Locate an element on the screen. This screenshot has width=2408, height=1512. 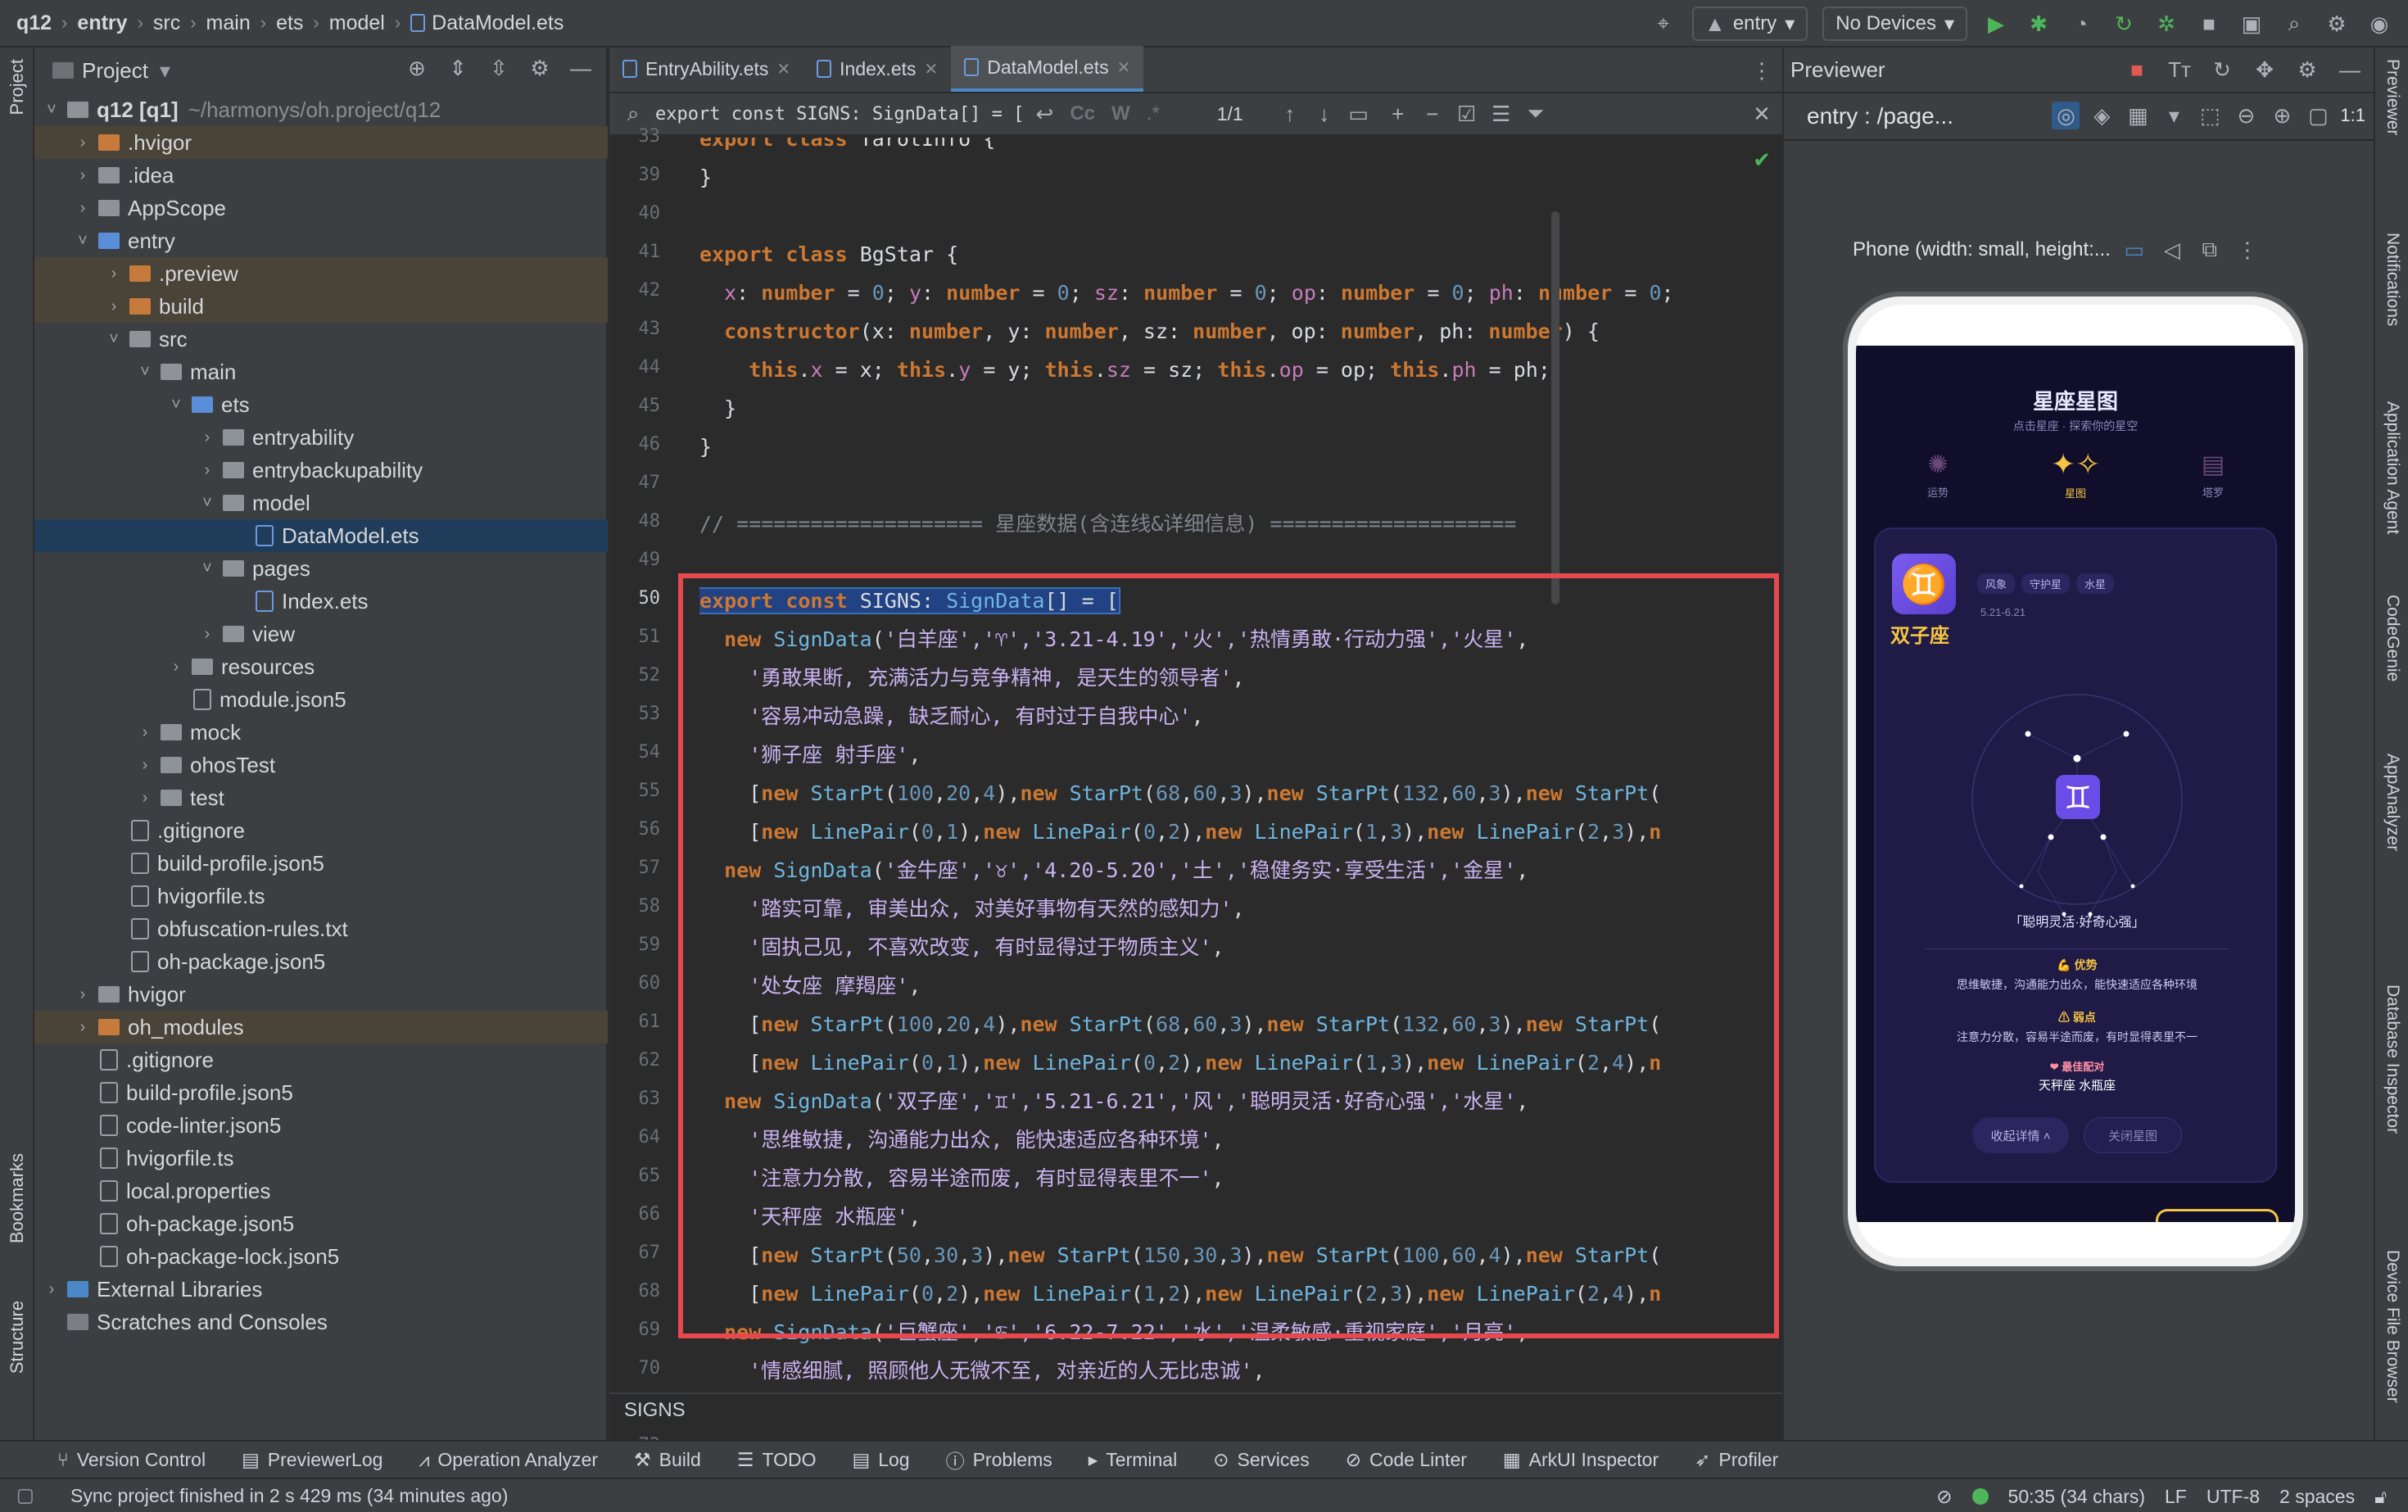
tree-item: › hvigor is located at coordinates (321, 995).